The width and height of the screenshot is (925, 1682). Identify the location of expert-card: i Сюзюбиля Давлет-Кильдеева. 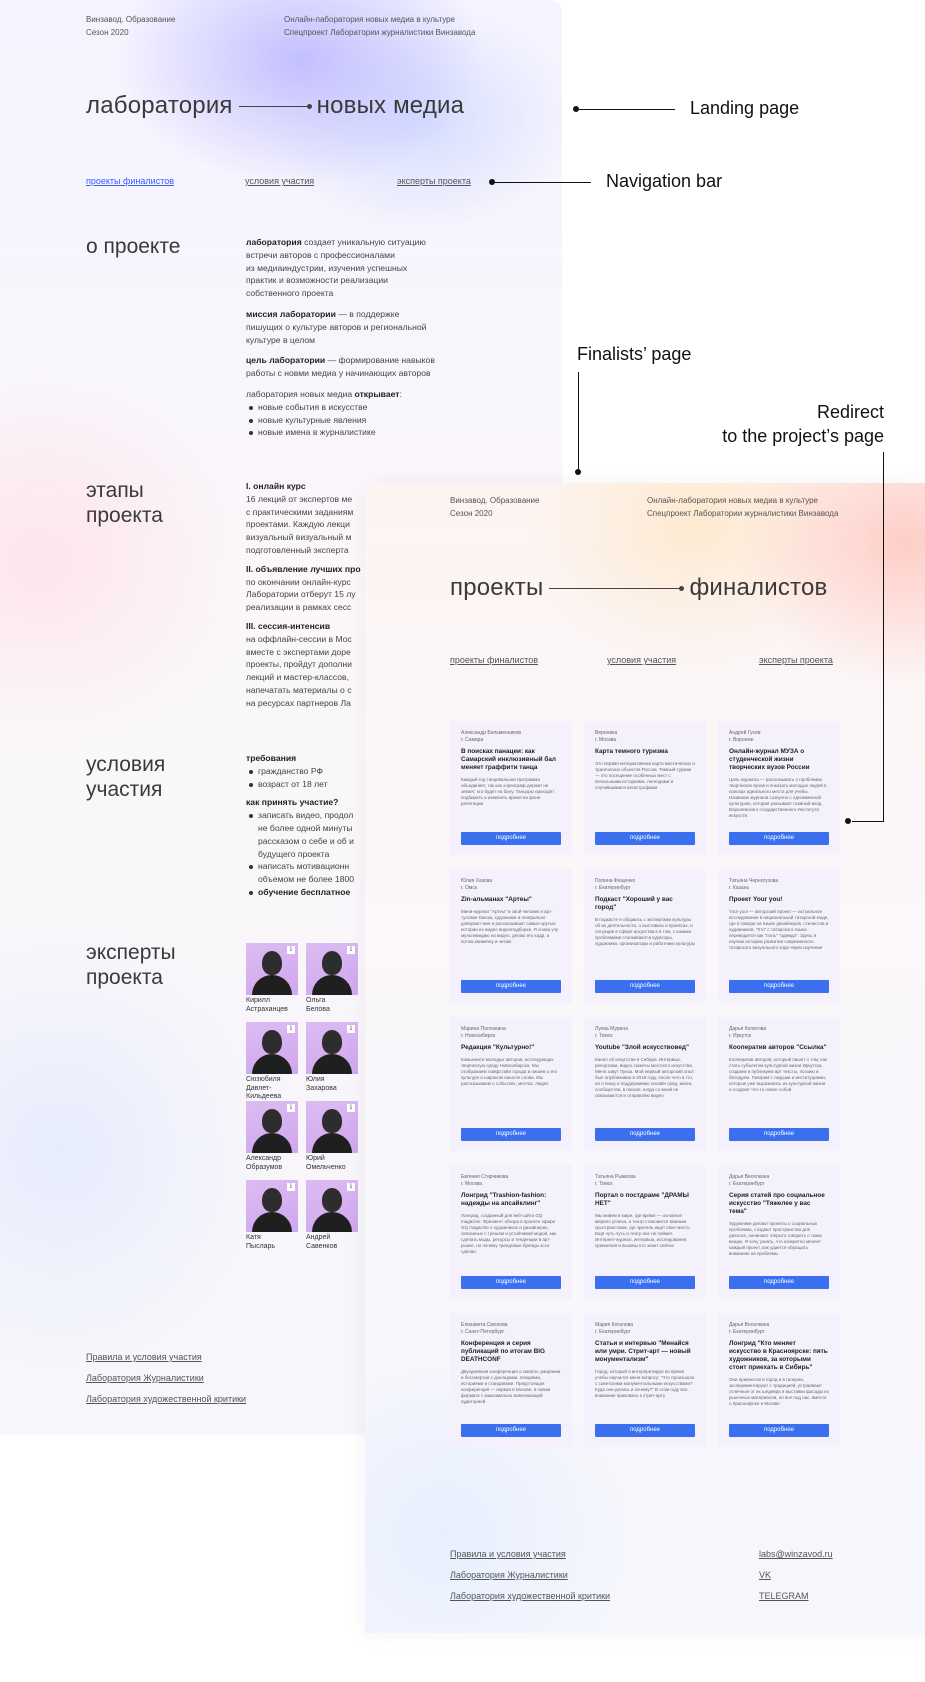
(272, 1062).